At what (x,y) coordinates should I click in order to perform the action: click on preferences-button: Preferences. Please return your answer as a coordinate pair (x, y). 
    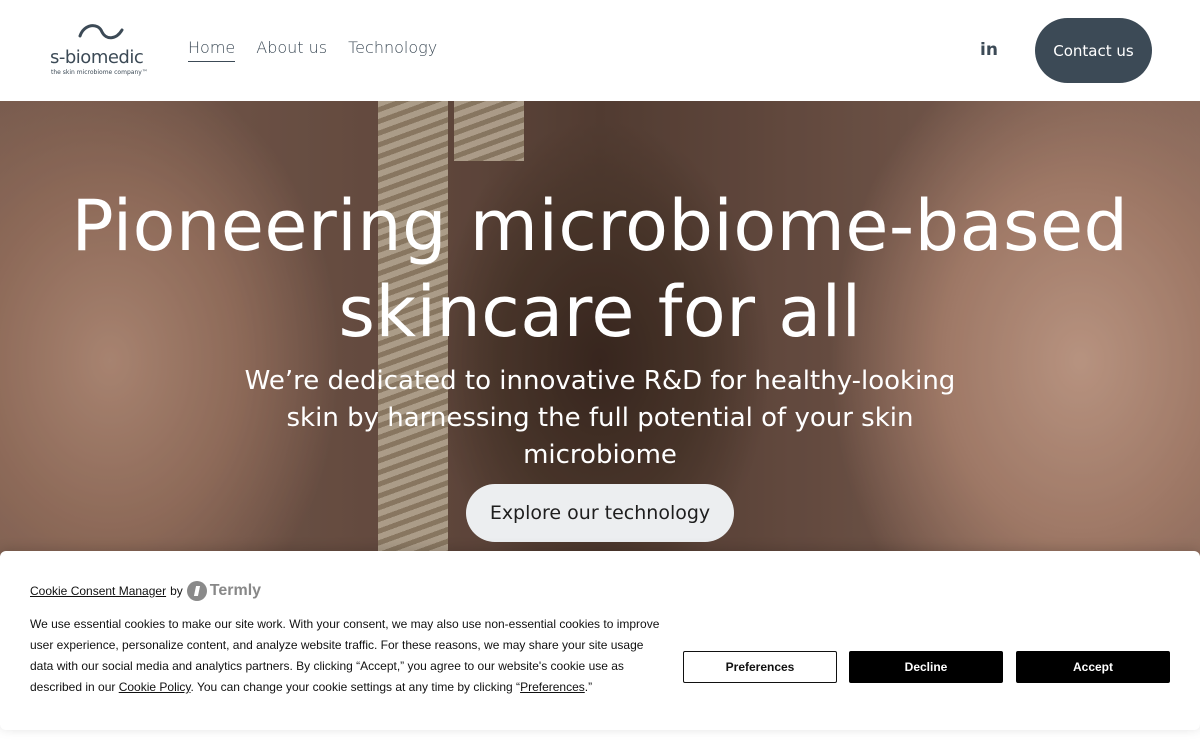
    Looking at the image, I should click on (760, 667).